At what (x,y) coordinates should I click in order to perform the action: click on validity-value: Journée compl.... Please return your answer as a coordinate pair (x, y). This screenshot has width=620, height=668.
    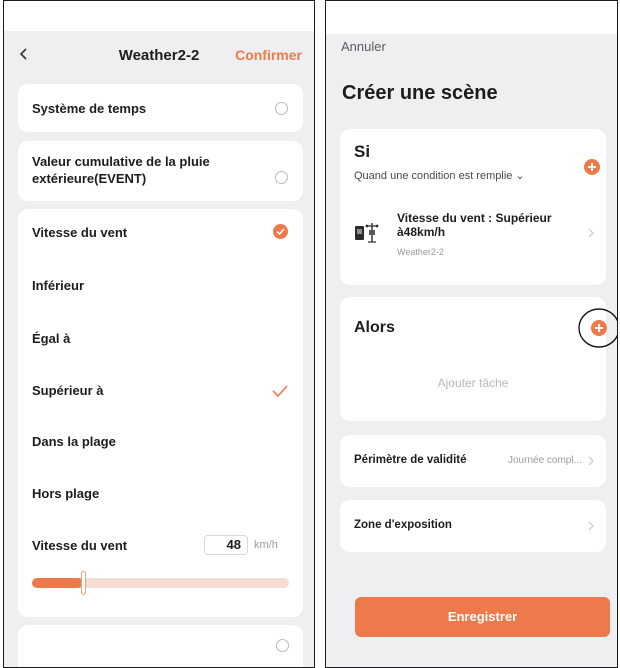
    Looking at the image, I should click on (545, 460).